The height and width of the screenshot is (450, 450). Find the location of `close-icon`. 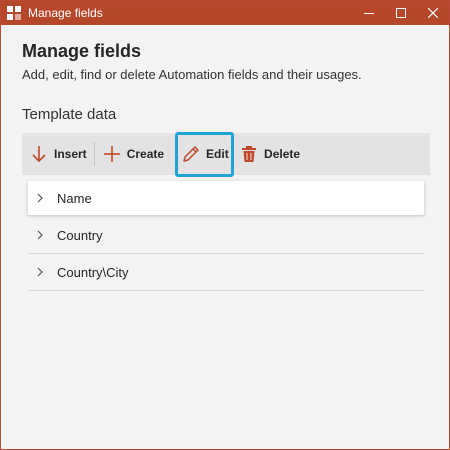

close-icon is located at coordinates (433, 13).